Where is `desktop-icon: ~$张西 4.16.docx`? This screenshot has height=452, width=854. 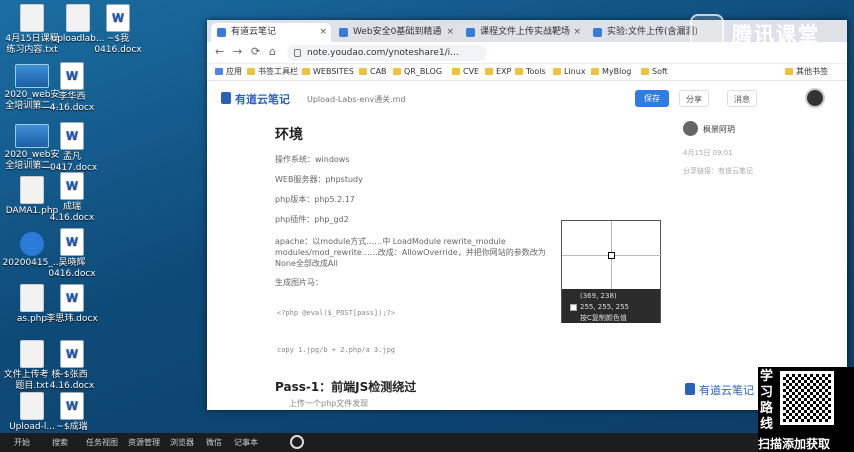
desktop-icon: ~$张西 4.16.docx is located at coordinates (72, 366).